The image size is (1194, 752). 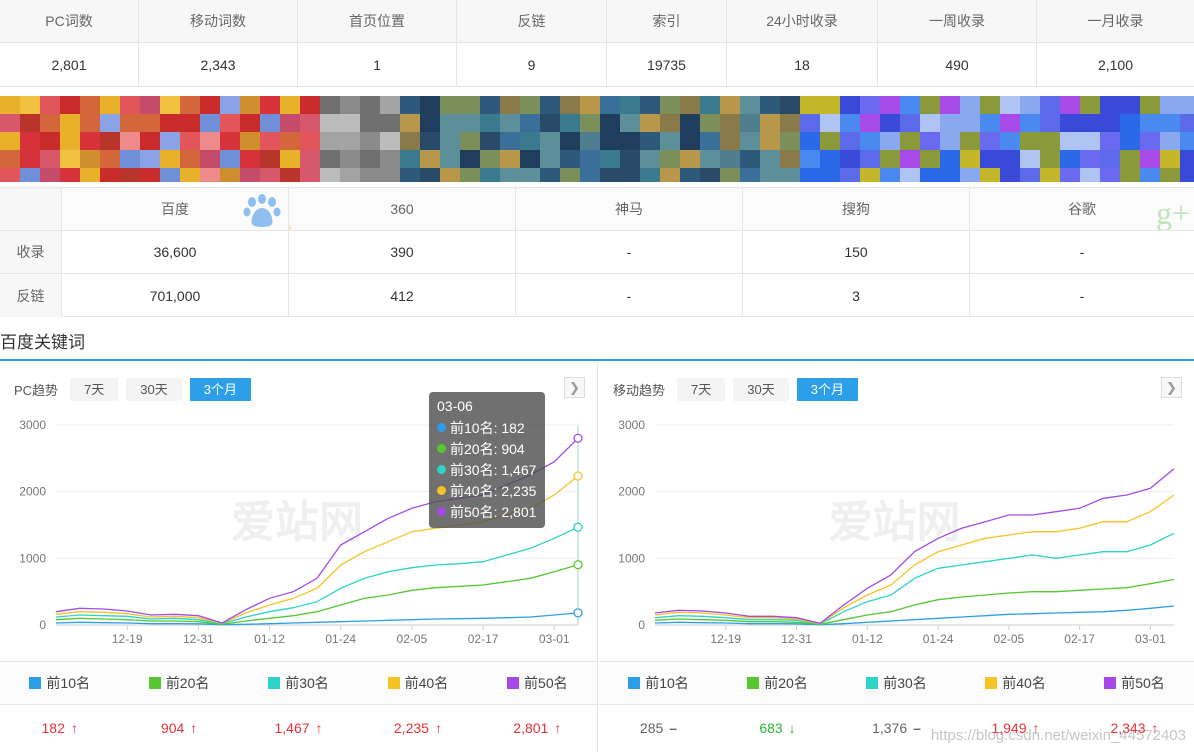 I want to click on pc-values-row: 182 ↑ 904 ↑ 1,467 ↑ 2,235 ↑ 2,801 ↑, so click(x=298, y=728).